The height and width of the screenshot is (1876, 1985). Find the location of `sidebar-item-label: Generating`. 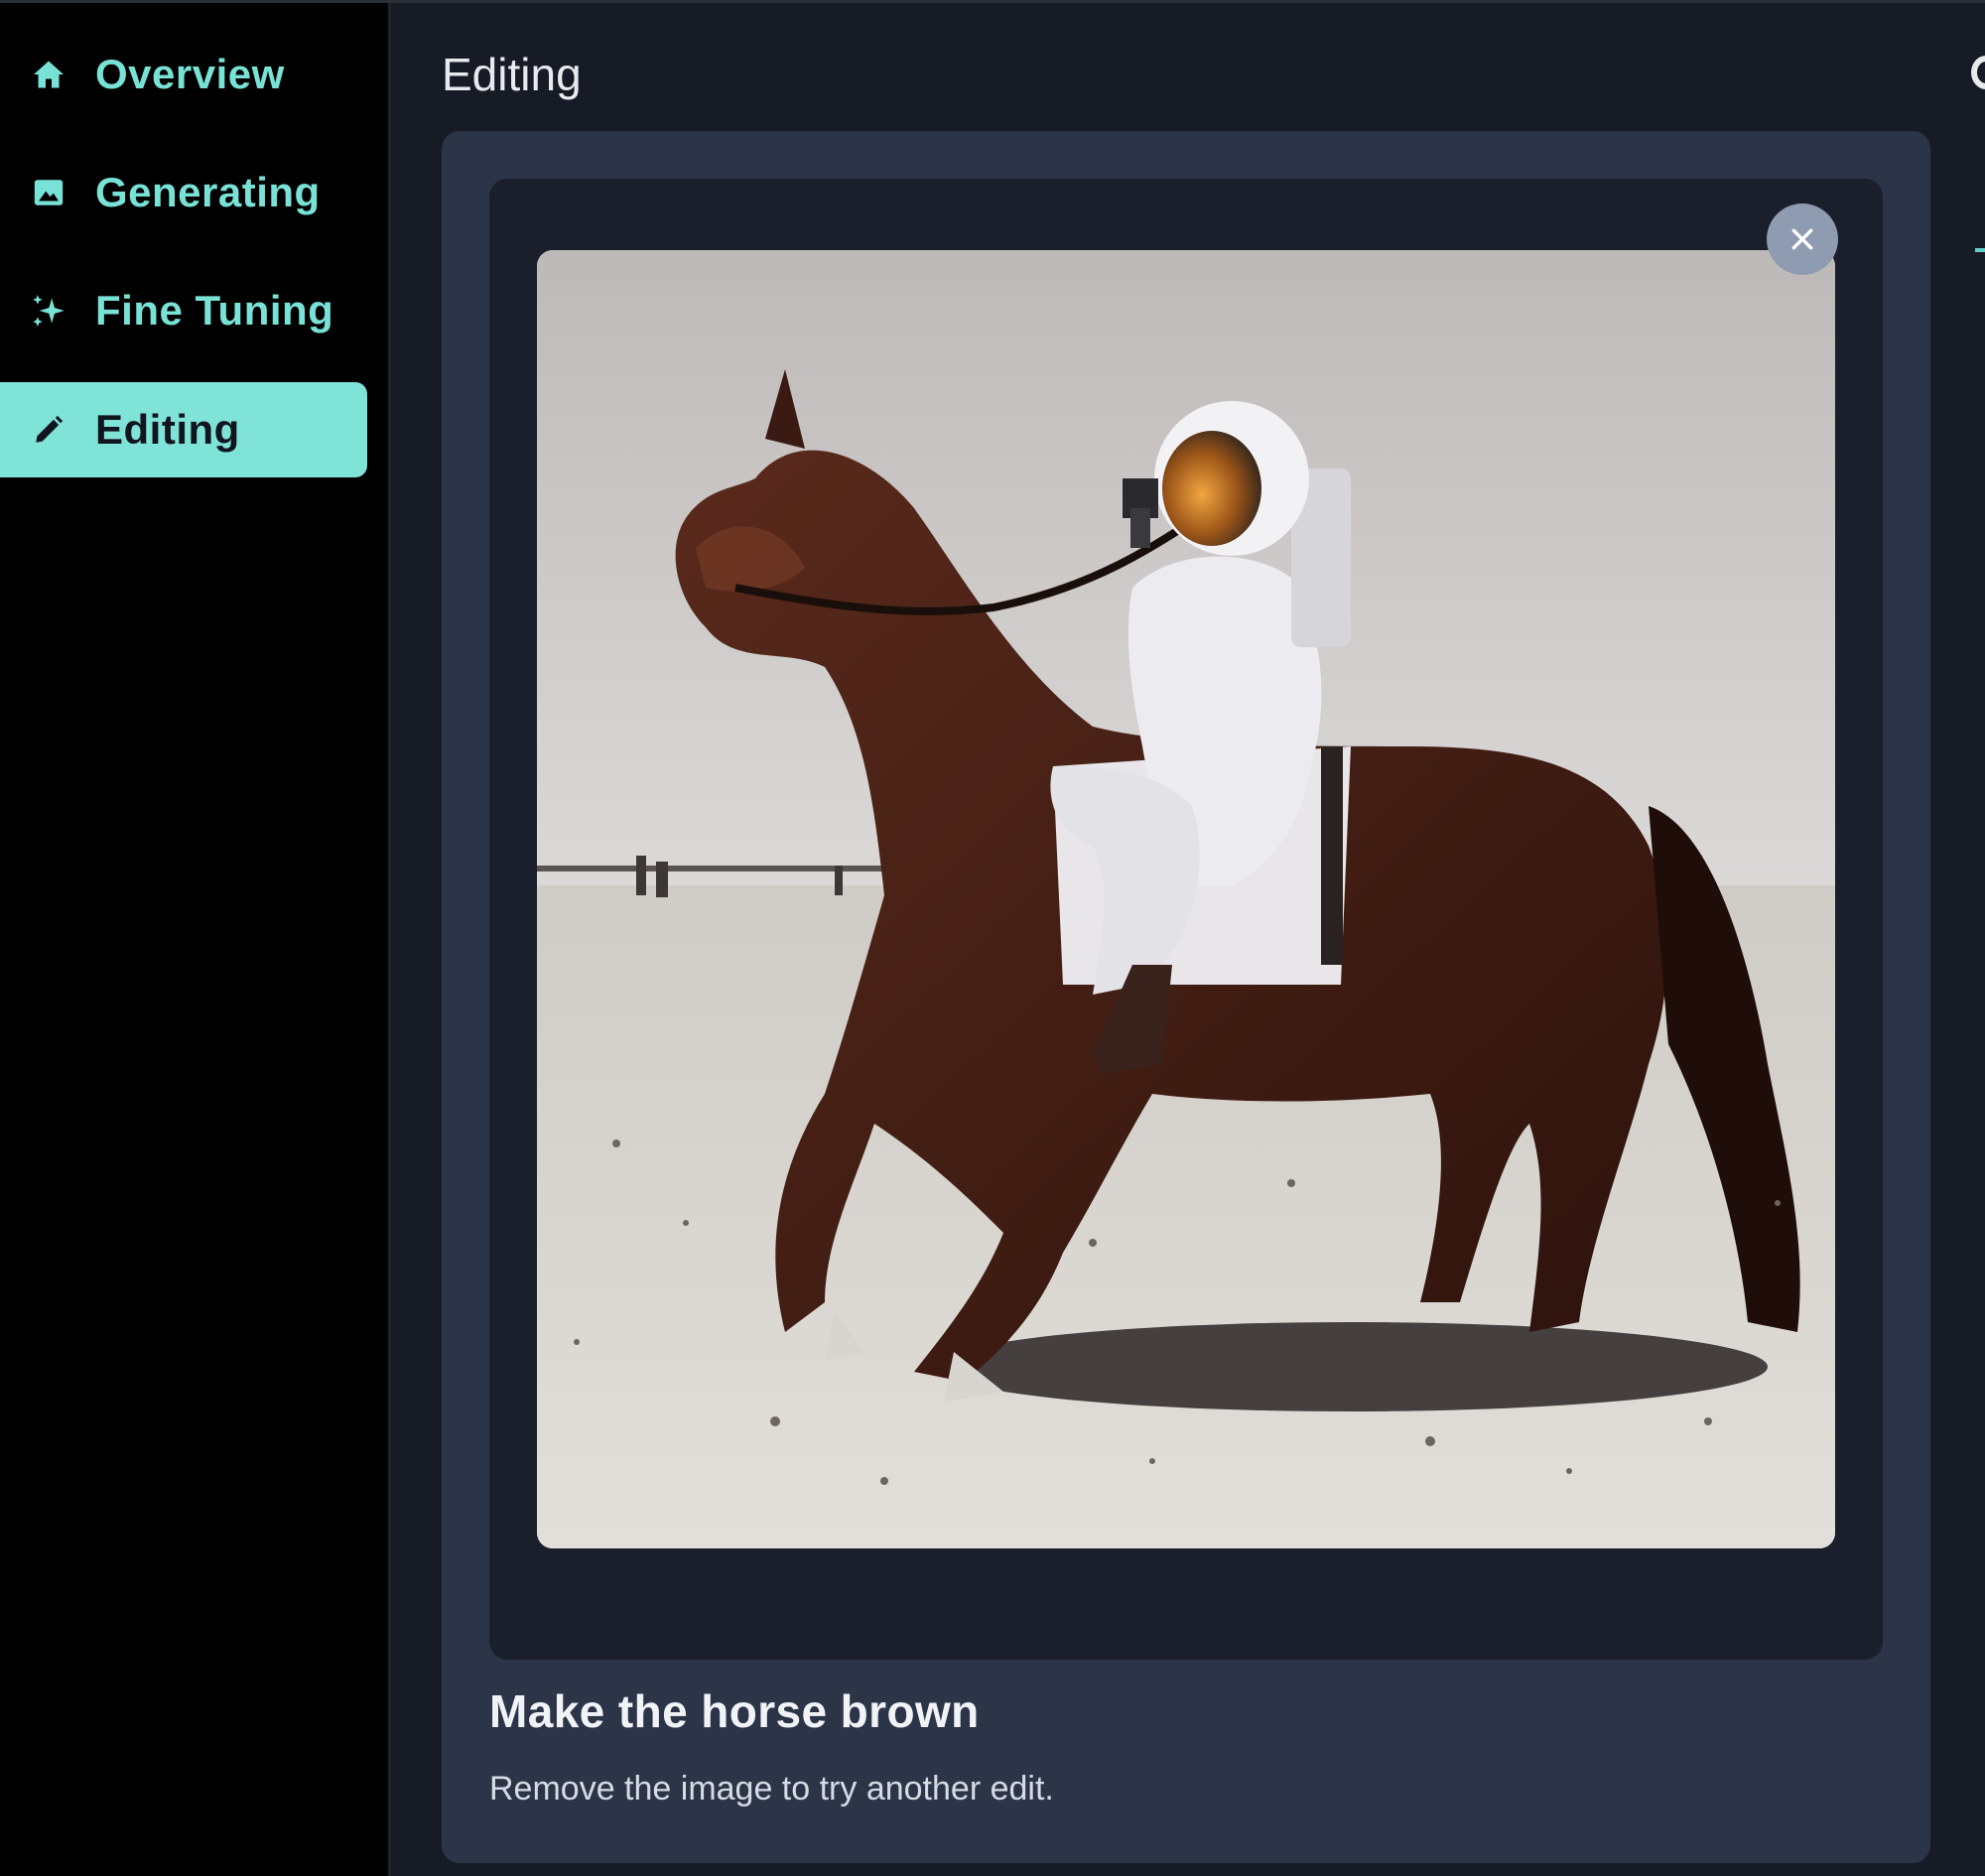

sidebar-item-label: Generating is located at coordinates (208, 192).